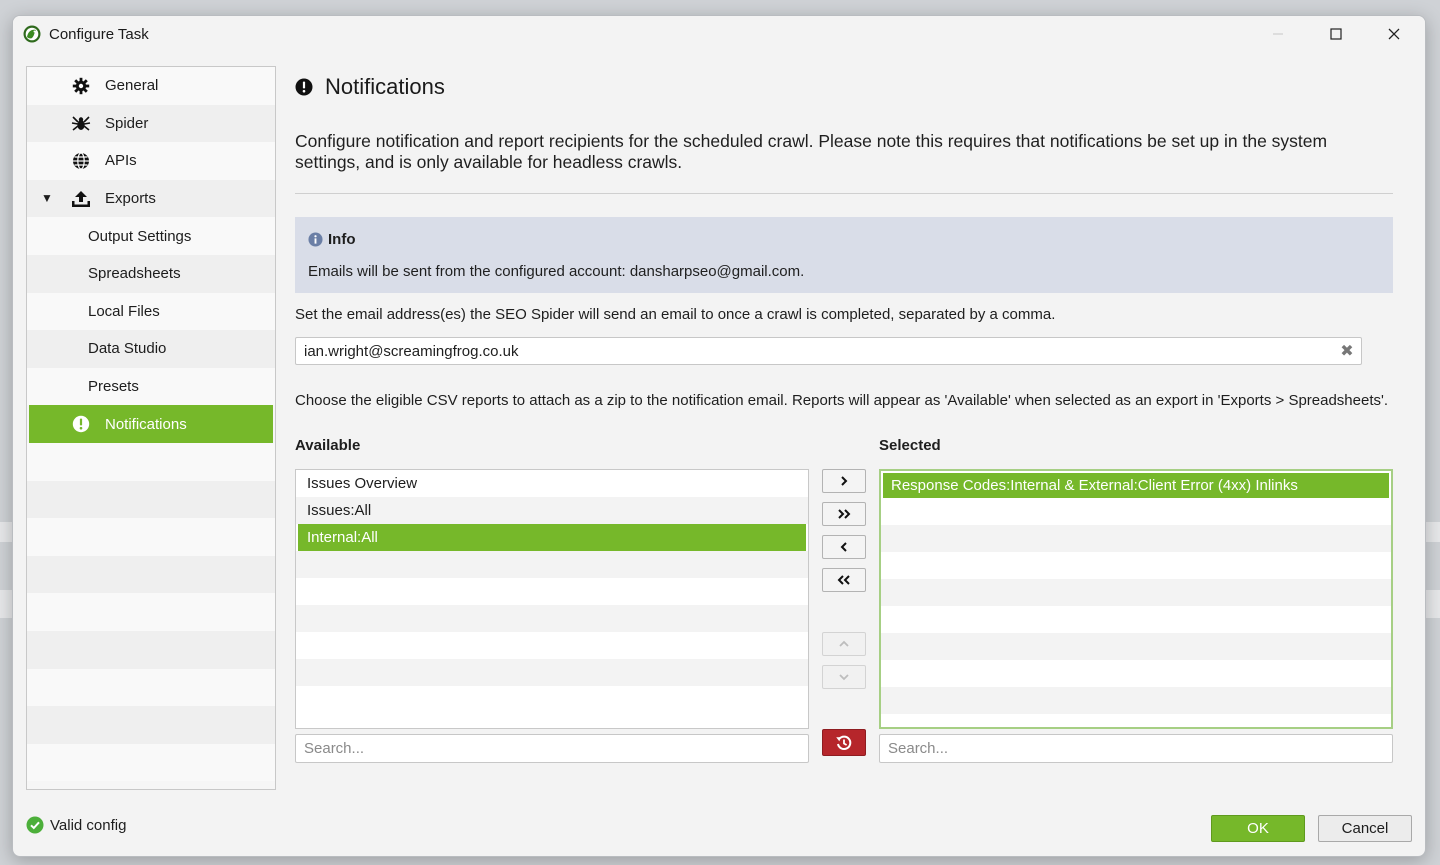 This screenshot has width=1440, height=865. I want to click on chevron-down-icon, so click(844, 677).